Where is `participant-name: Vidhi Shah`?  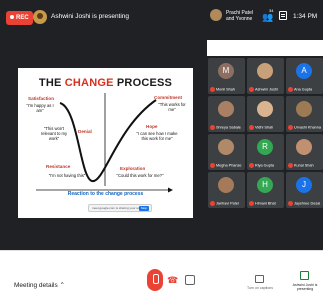
participant-name: Vidhi Shah is located at coordinates (266, 127).